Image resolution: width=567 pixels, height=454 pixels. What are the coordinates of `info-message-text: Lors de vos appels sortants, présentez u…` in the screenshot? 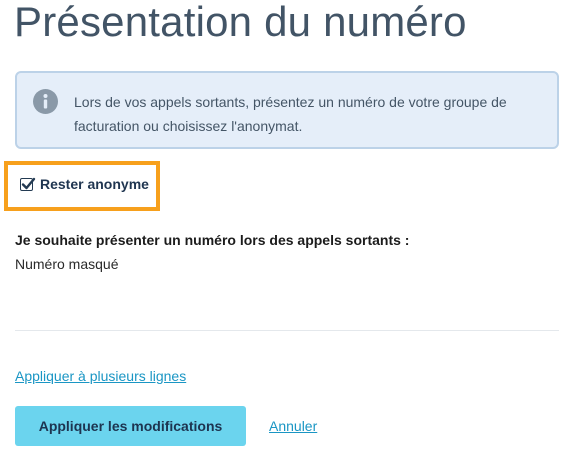 It's located at (290, 114).